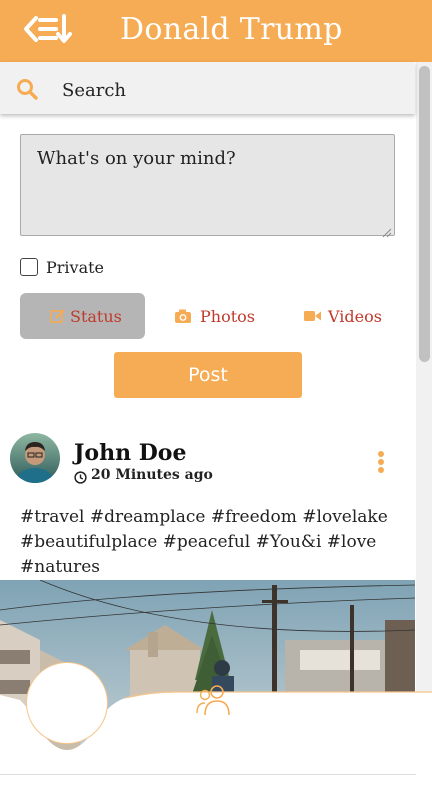 Image resolution: width=432 pixels, height=800 pixels. I want to click on tab-status-label: Status, so click(96, 316).